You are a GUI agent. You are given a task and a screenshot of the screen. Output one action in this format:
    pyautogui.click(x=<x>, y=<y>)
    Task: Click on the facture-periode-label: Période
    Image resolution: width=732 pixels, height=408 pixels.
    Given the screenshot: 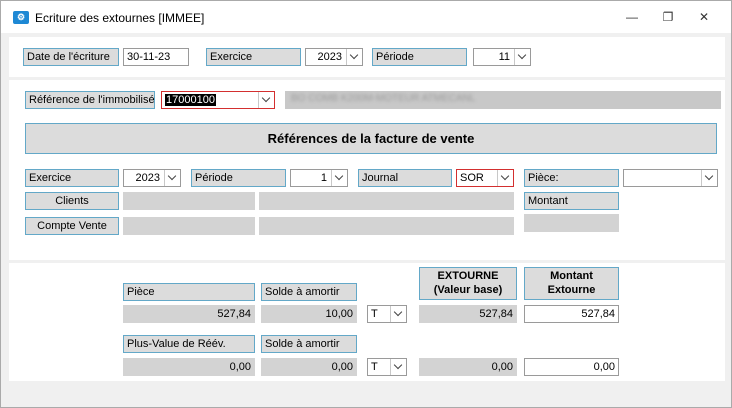 What is the action you would take?
    pyautogui.click(x=238, y=178)
    